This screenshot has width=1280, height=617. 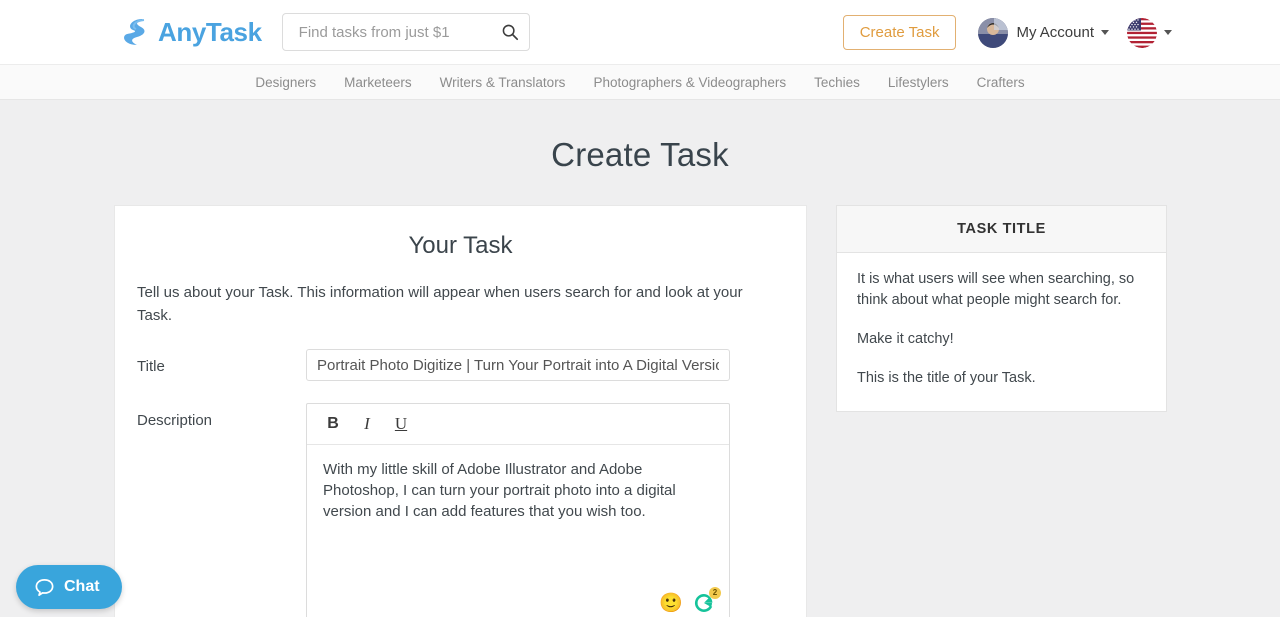 What do you see at coordinates (134, 32) in the screenshot?
I see `anytask-swirl-logo-icon` at bounding box center [134, 32].